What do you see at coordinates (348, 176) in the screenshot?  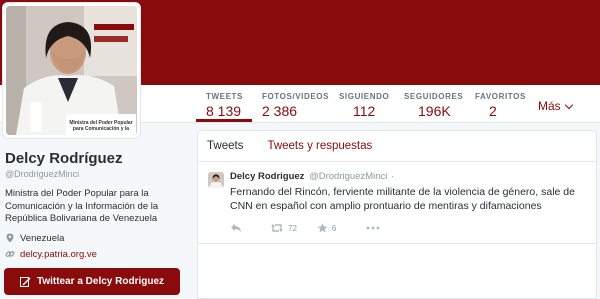 I see `tweet-author-handle: @DrodriguezMinci` at bounding box center [348, 176].